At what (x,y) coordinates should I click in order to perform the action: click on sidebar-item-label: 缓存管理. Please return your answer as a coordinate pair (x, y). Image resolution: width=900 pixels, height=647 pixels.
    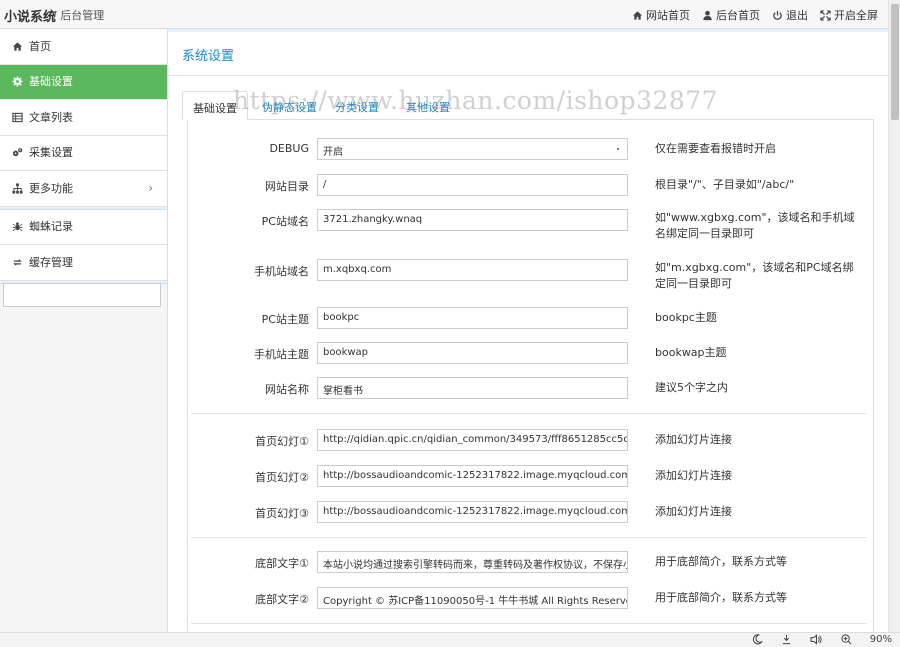
    Looking at the image, I should click on (51, 262).